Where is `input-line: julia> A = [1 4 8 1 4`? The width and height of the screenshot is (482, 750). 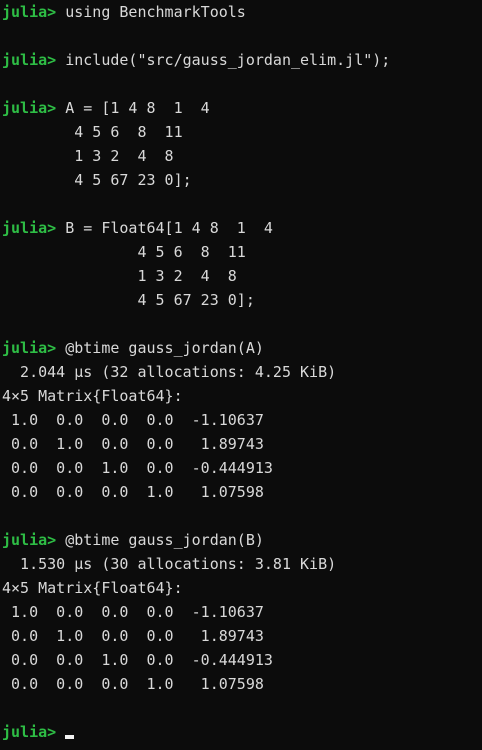
input-line: julia> A = [1 4 8 1 4 is located at coordinates (241, 108).